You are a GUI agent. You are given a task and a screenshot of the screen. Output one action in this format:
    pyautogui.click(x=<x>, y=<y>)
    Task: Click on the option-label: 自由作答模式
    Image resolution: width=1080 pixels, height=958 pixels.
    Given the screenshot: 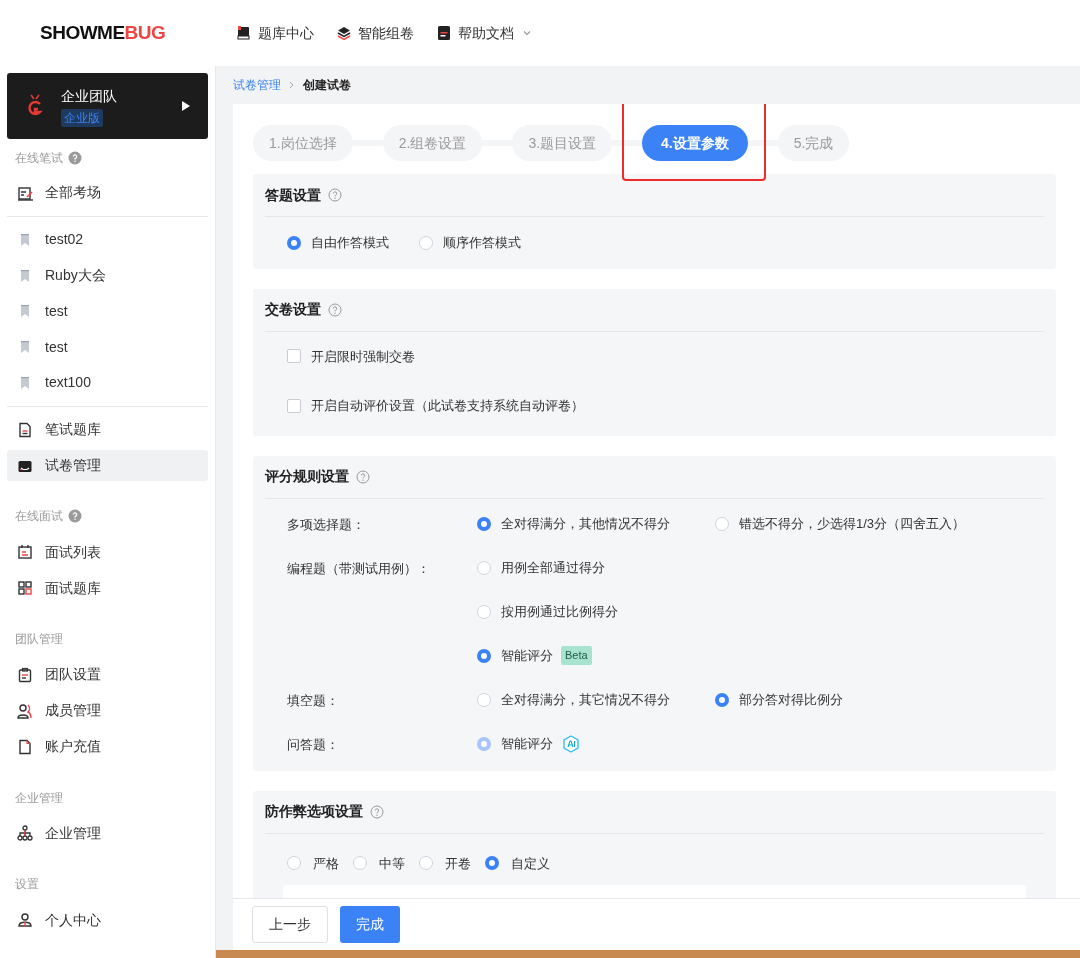 What is the action you would take?
    pyautogui.click(x=350, y=243)
    